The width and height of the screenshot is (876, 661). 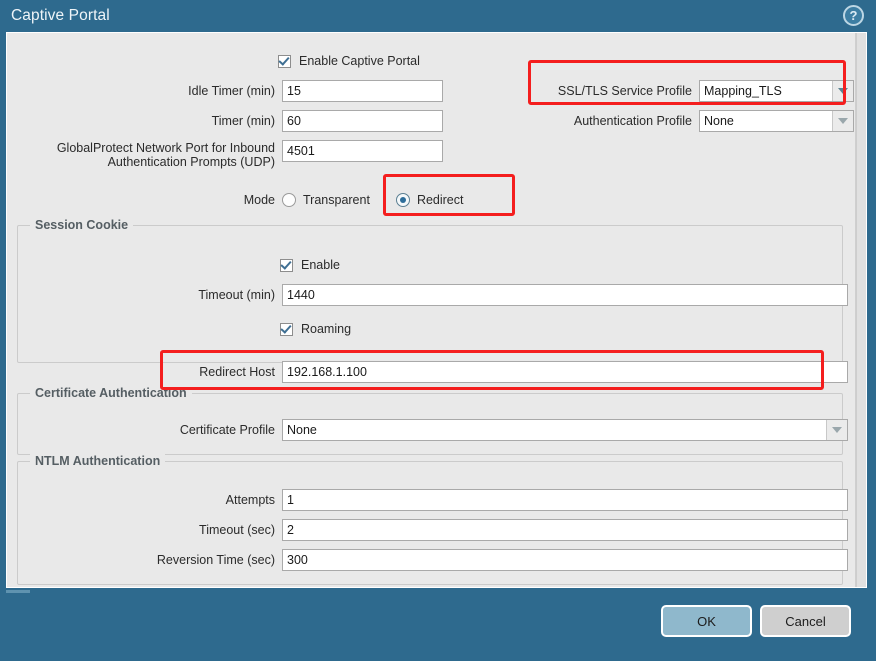 I want to click on enable-captive-portal-row: Enable Captive Portal, so click(x=349, y=61).